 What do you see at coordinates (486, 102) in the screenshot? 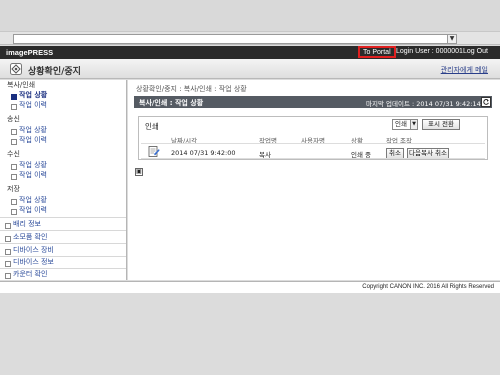
I see `refresh-icon` at bounding box center [486, 102].